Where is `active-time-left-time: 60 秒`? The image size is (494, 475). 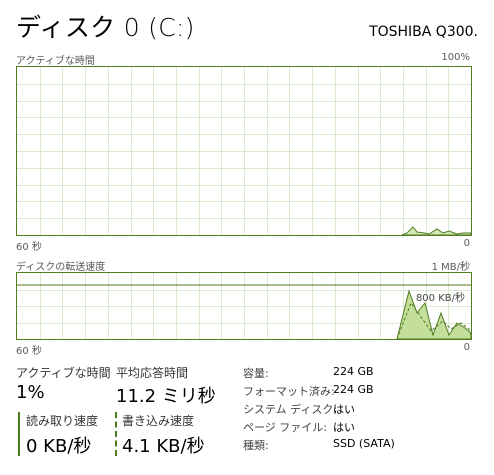 active-time-left-time: 60 秒 is located at coordinates (29, 247).